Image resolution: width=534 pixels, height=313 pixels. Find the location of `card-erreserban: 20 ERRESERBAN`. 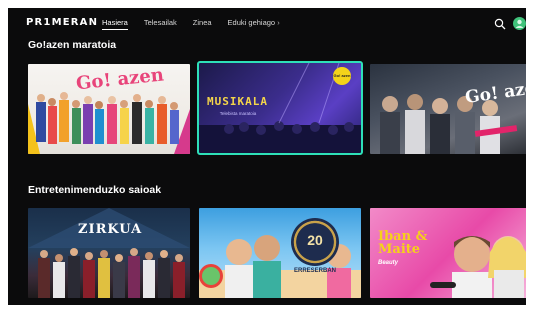

card-erreserban: 20 ERRESERBAN is located at coordinates (280, 253).